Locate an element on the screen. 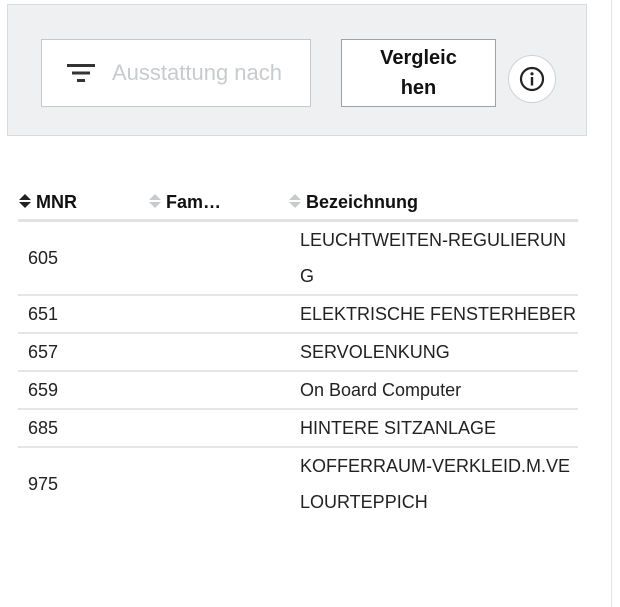 The image size is (620, 607). cell-mnr: 685 is located at coordinates (83, 428).